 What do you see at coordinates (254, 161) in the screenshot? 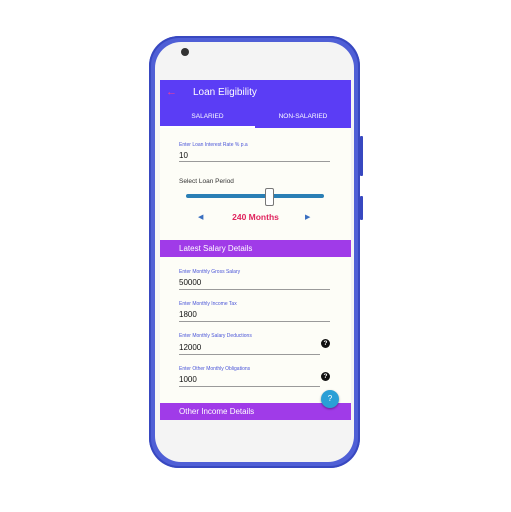
I see `interest-rate-underline` at bounding box center [254, 161].